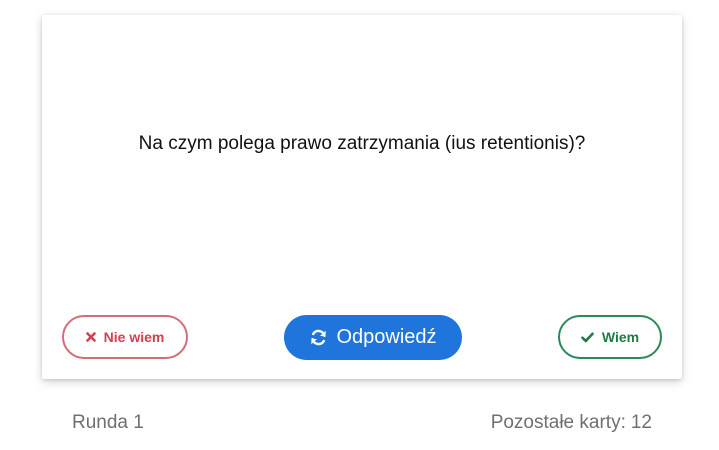 The height and width of the screenshot is (450, 719). What do you see at coordinates (90, 337) in the screenshot?
I see `times-icon` at bounding box center [90, 337].